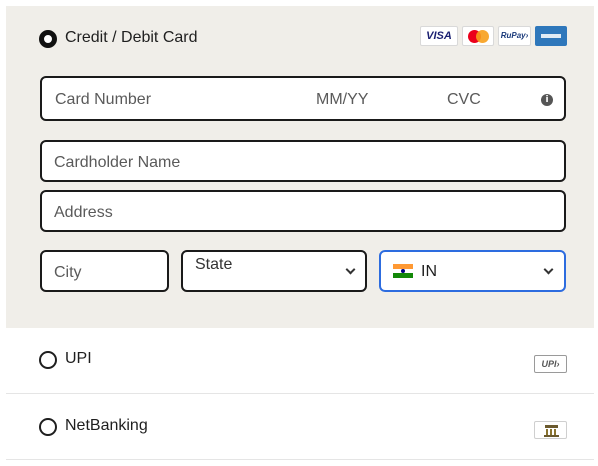 The width and height of the screenshot is (598, 466). Describe the element at coordinates (106, 426) in the screenshot. I see `netbanking-option-label: NetBanking` at that location.